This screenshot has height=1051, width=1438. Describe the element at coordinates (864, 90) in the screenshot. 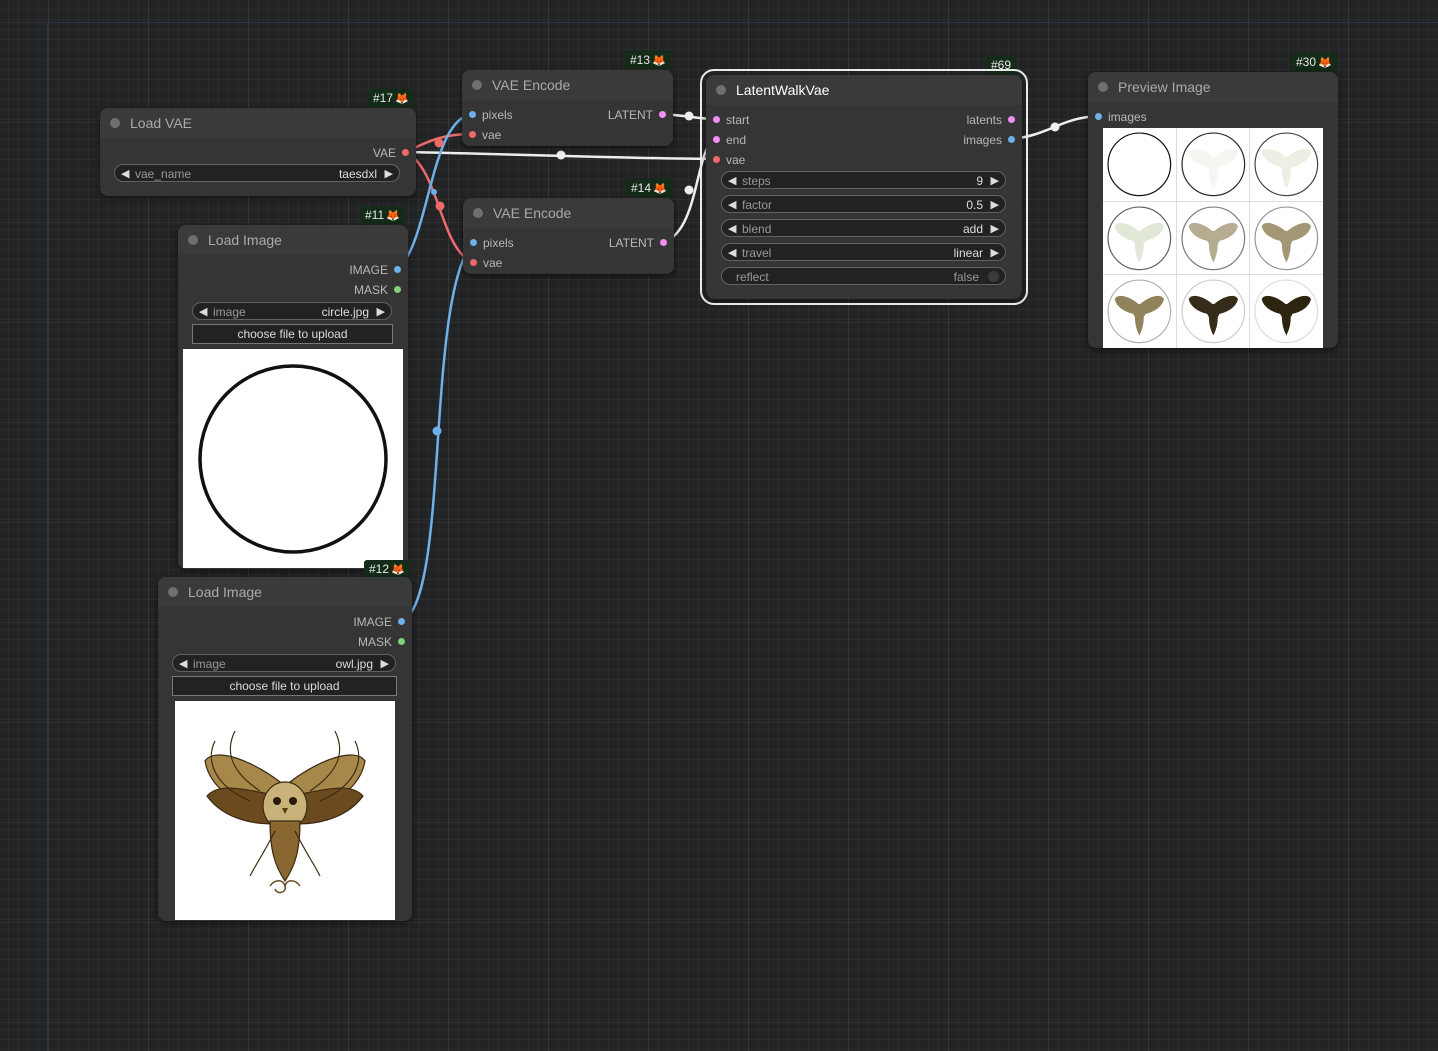

I see `node-title-bar: LatentWalkVae` at that location.